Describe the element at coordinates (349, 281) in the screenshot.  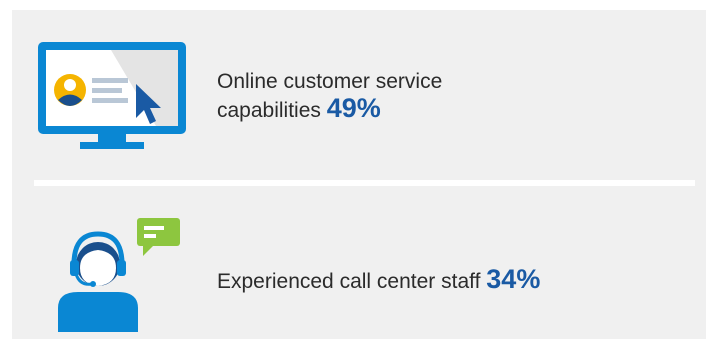
I see `label-text: Experienced call center staff` at that location.